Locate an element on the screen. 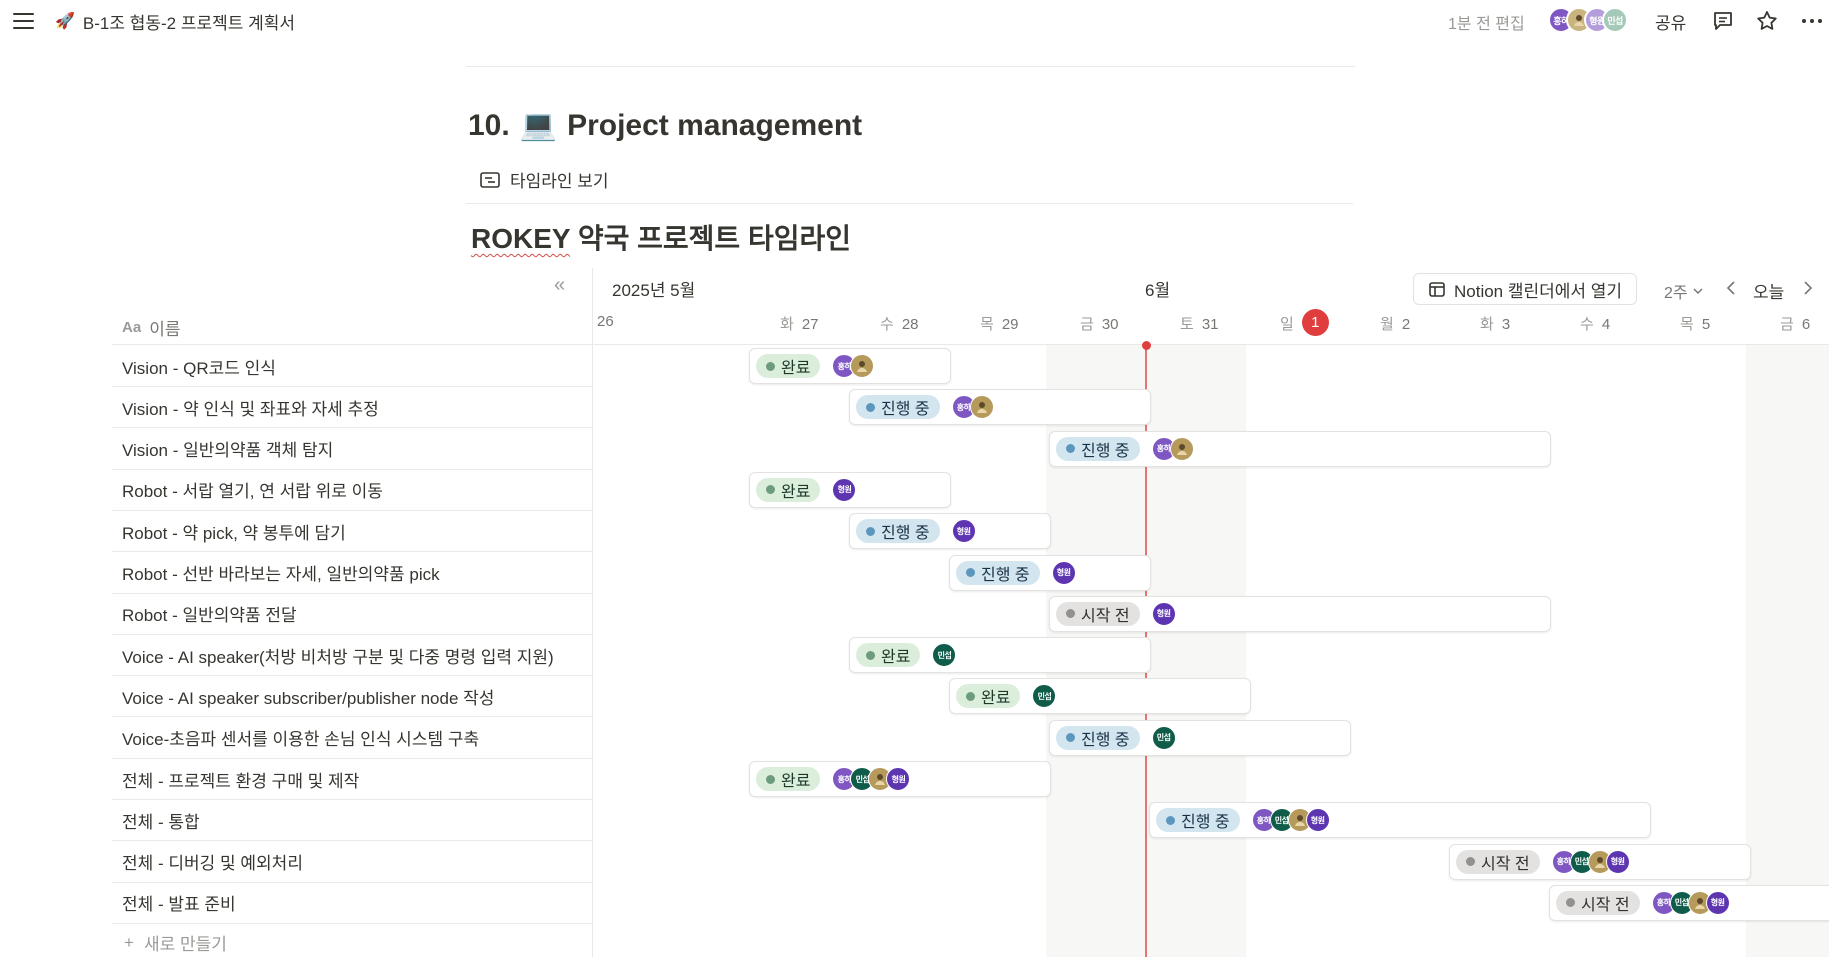 The image size is (1829, 957). weekday-label: 금 is located at coordinates (1787, 324).